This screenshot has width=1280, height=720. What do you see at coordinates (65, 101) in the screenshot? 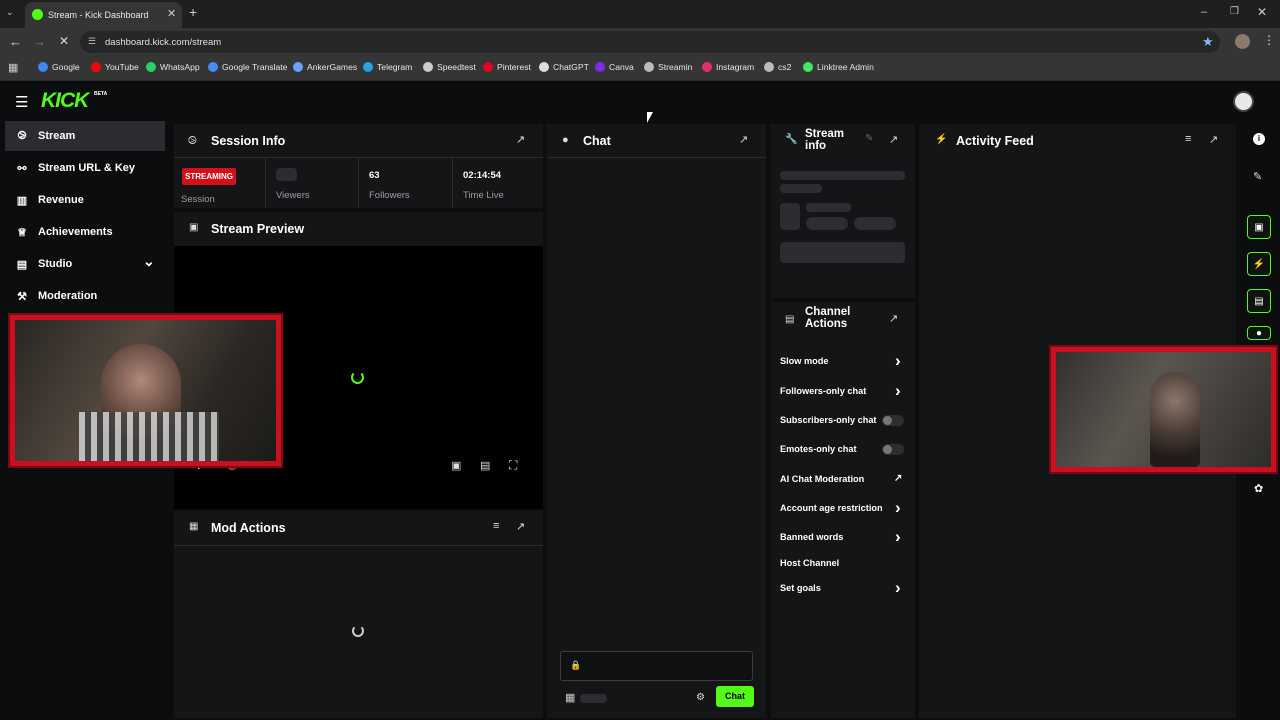
I see `kick-logo: KICK` at bounding box center [65, 101].